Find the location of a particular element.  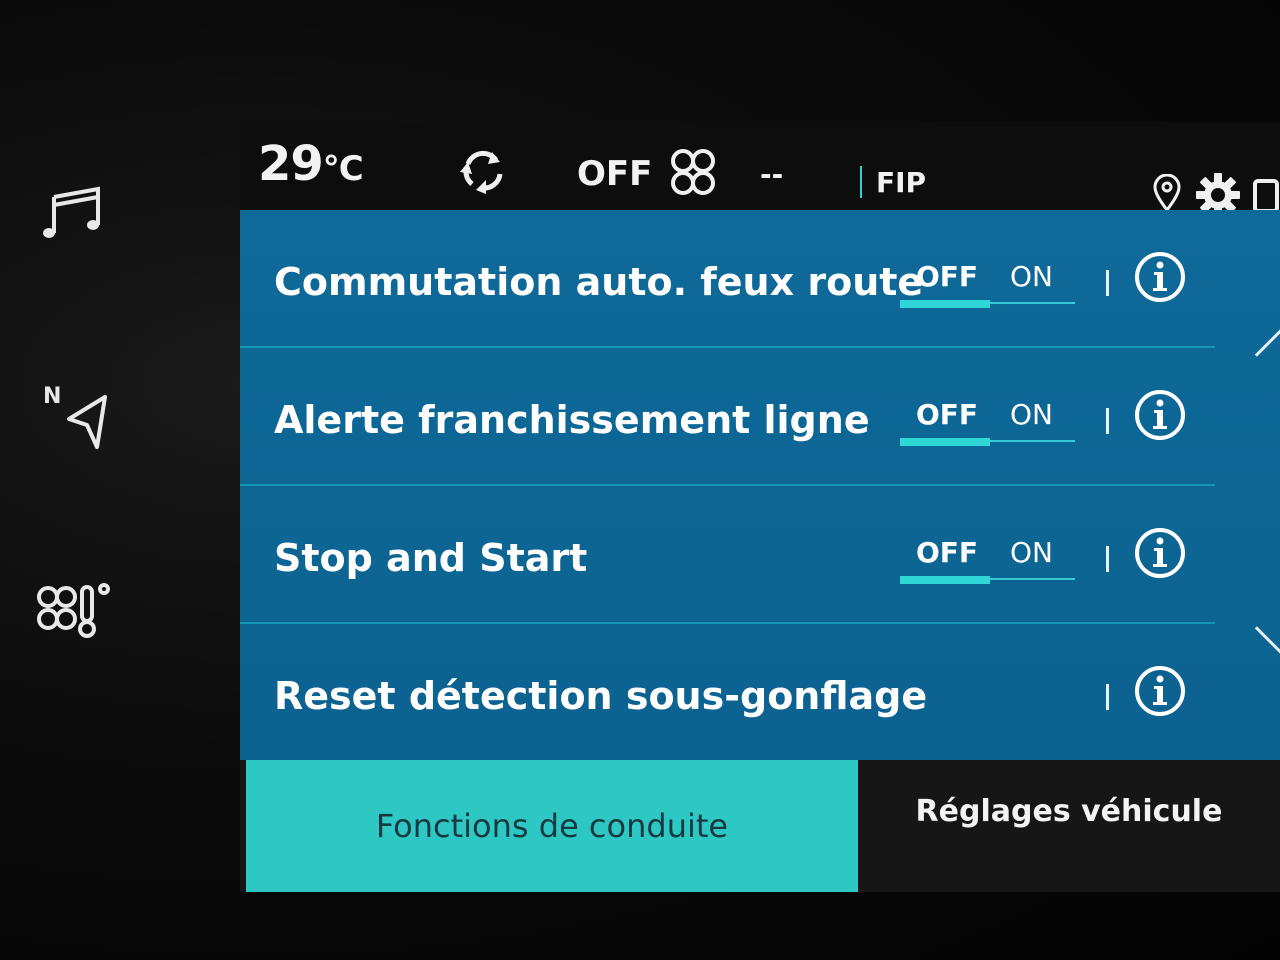

fan-level: -- is located at coordinates (772, 174).